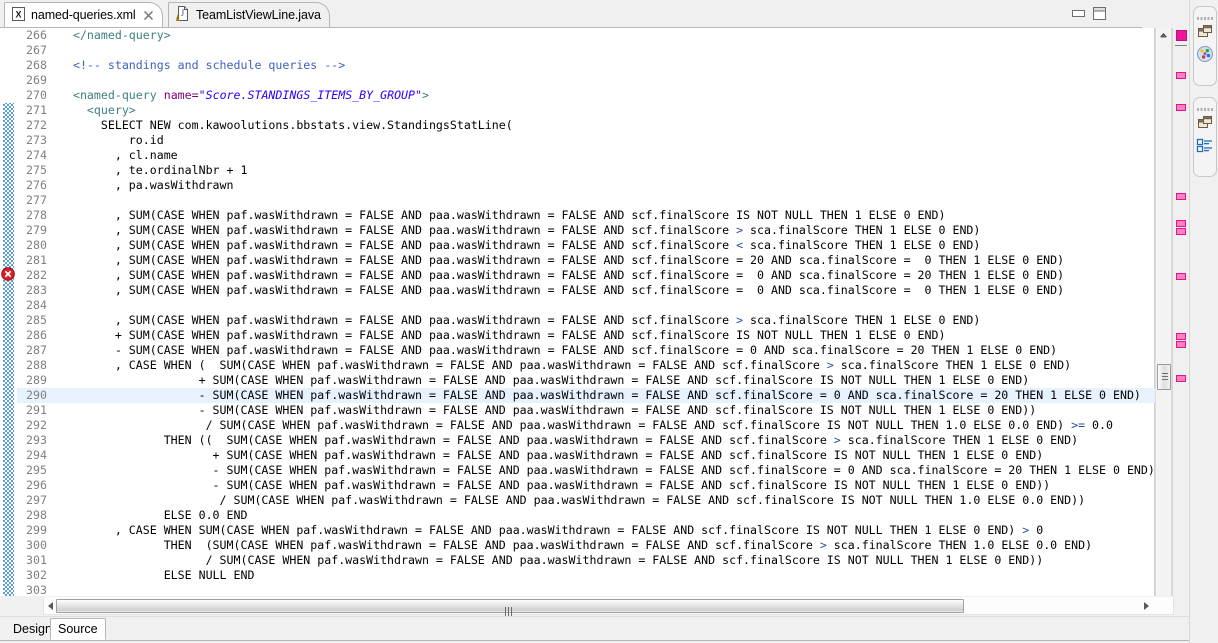  Describe the element at coordinates (36, 80) in the screenshot. I see `line-number: 269` at that location.